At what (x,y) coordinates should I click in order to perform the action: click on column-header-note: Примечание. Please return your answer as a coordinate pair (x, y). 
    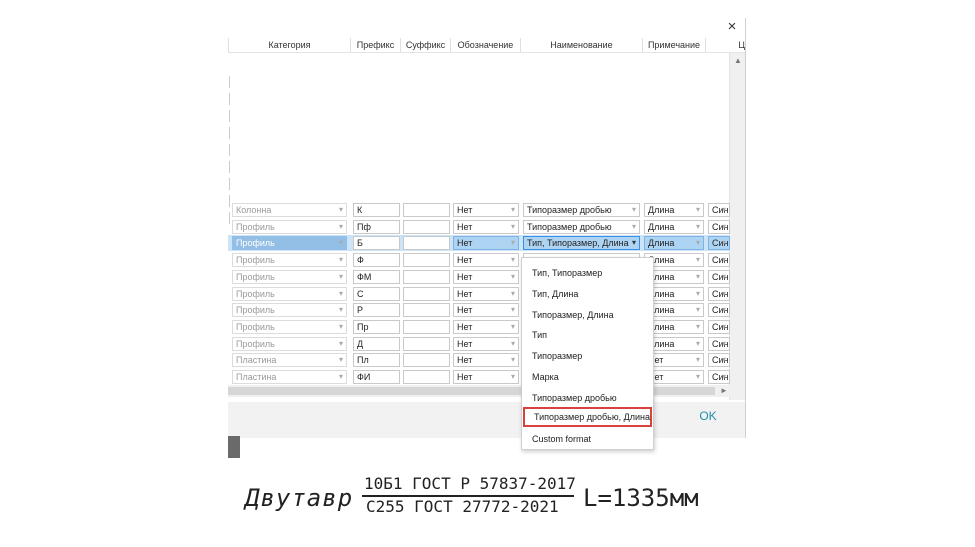
    Looking at the image, I should click on (673, 45).